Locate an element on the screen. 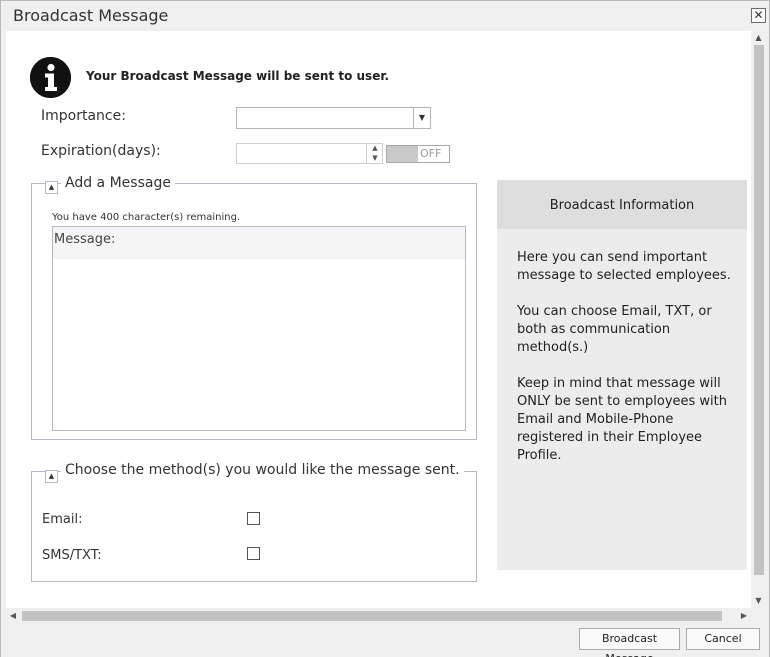 The width and height of the screenshot is (770, 657). toggle-state: OFF is located at coordinates (431, 153).